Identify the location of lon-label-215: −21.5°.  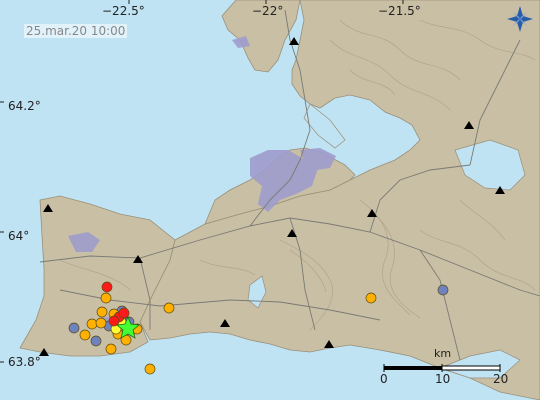
(399, 11).